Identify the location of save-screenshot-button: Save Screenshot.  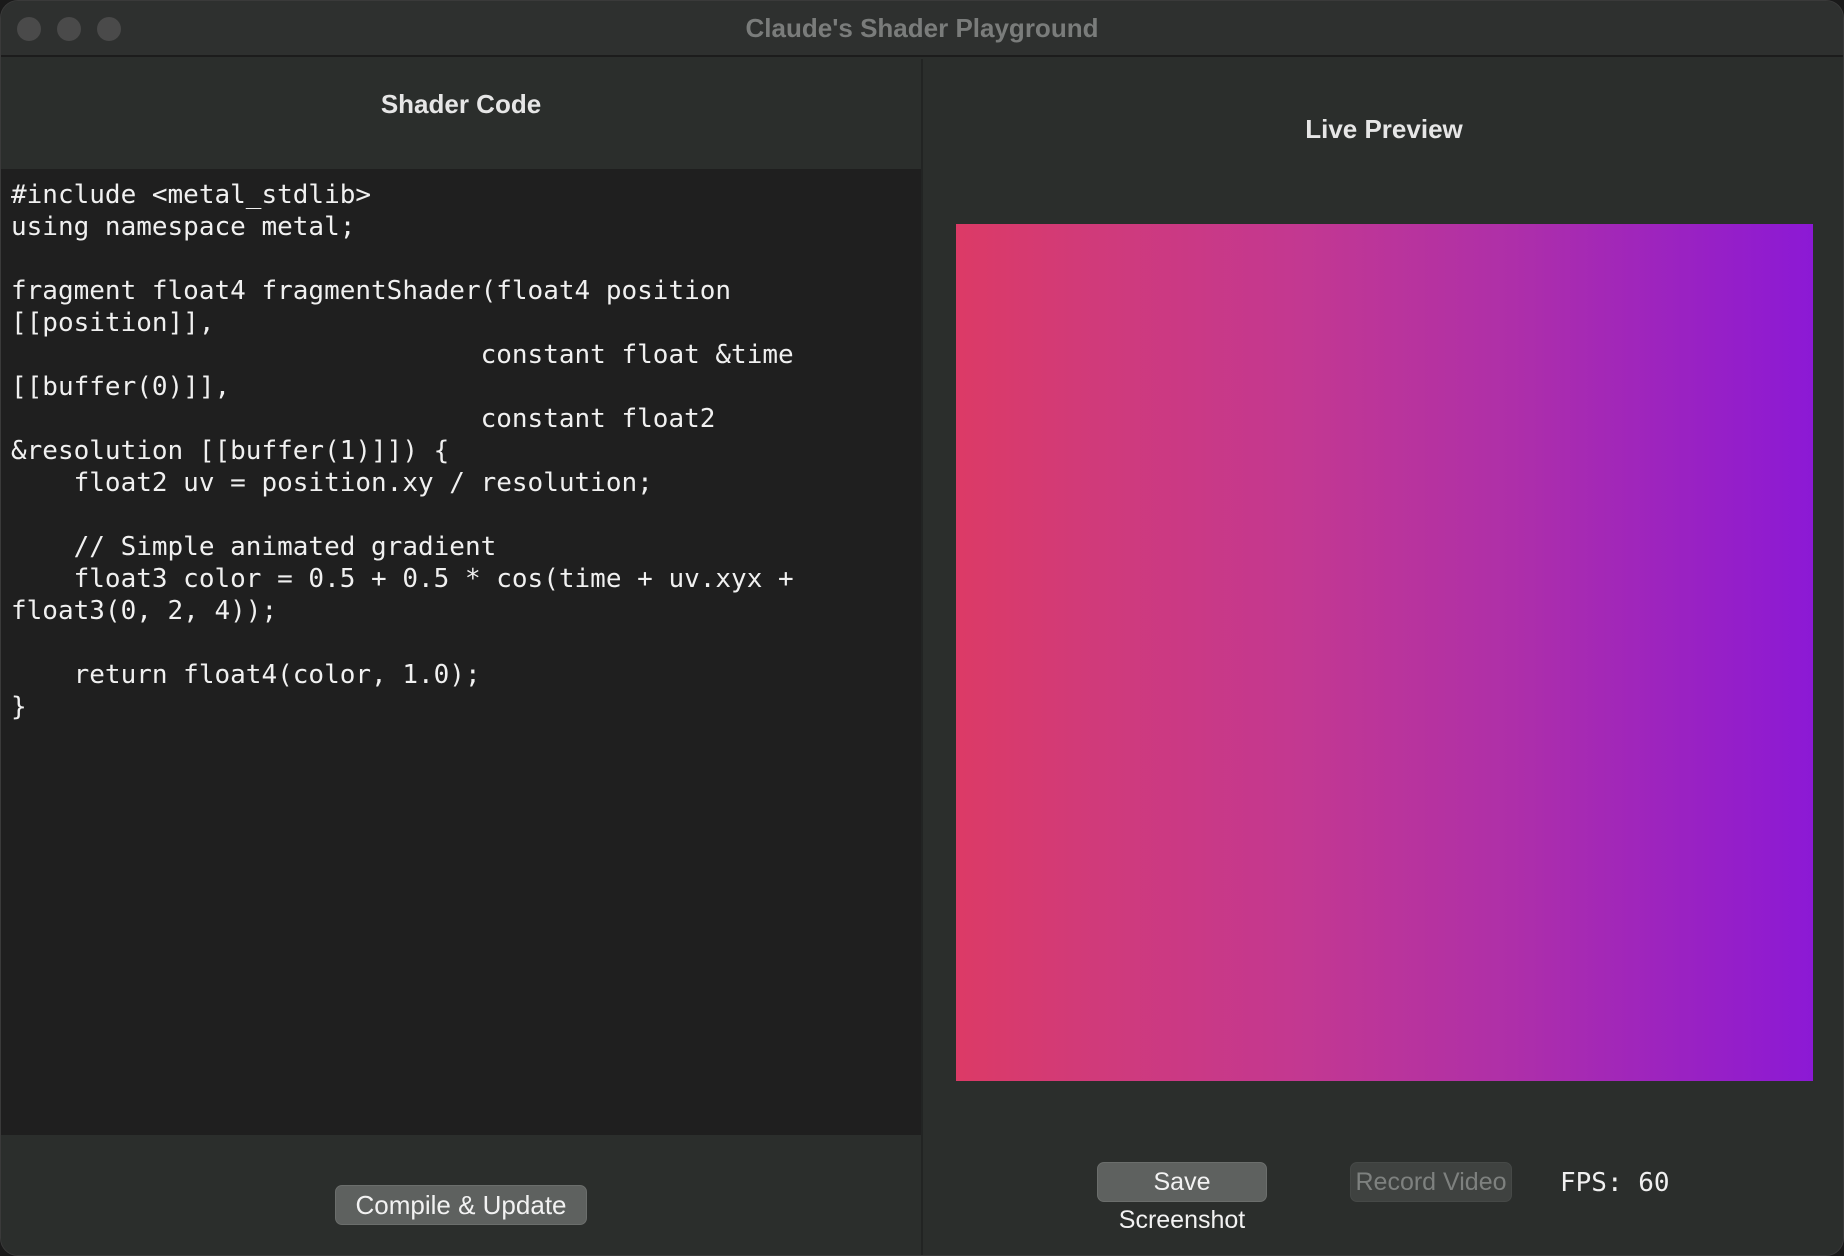
(1182, 1198).